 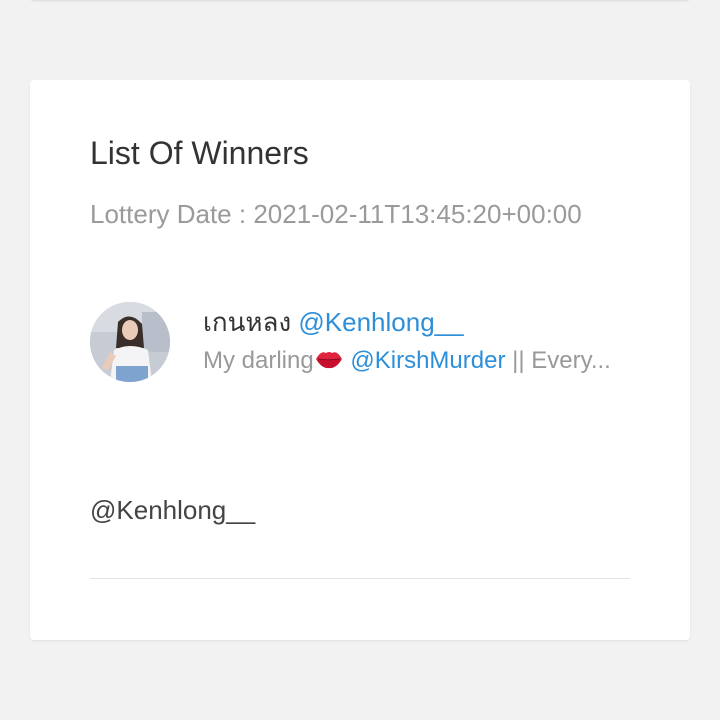 I want to click on winner-handle-text: @Kenhlong__, so click(x=173, y=510).